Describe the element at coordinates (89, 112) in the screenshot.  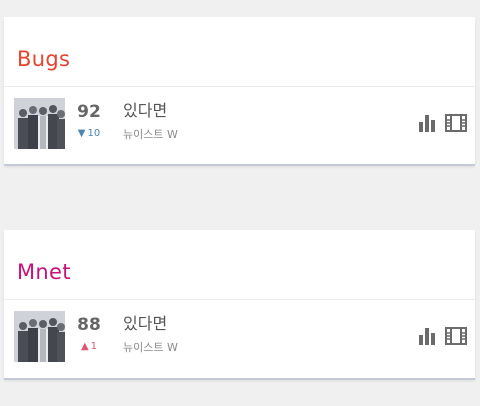
I see `chart-rank: 92` at that location.